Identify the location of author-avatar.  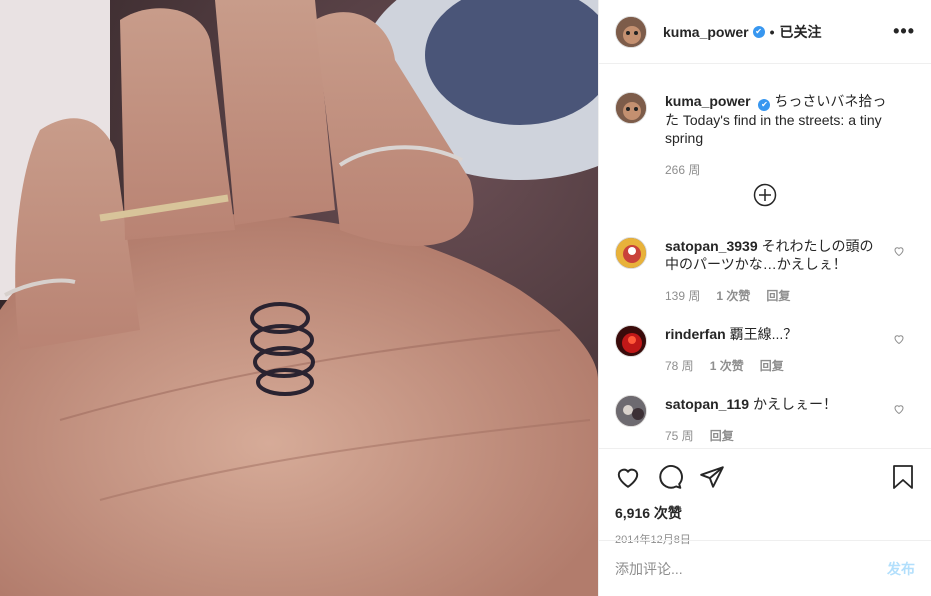
(631, 31).